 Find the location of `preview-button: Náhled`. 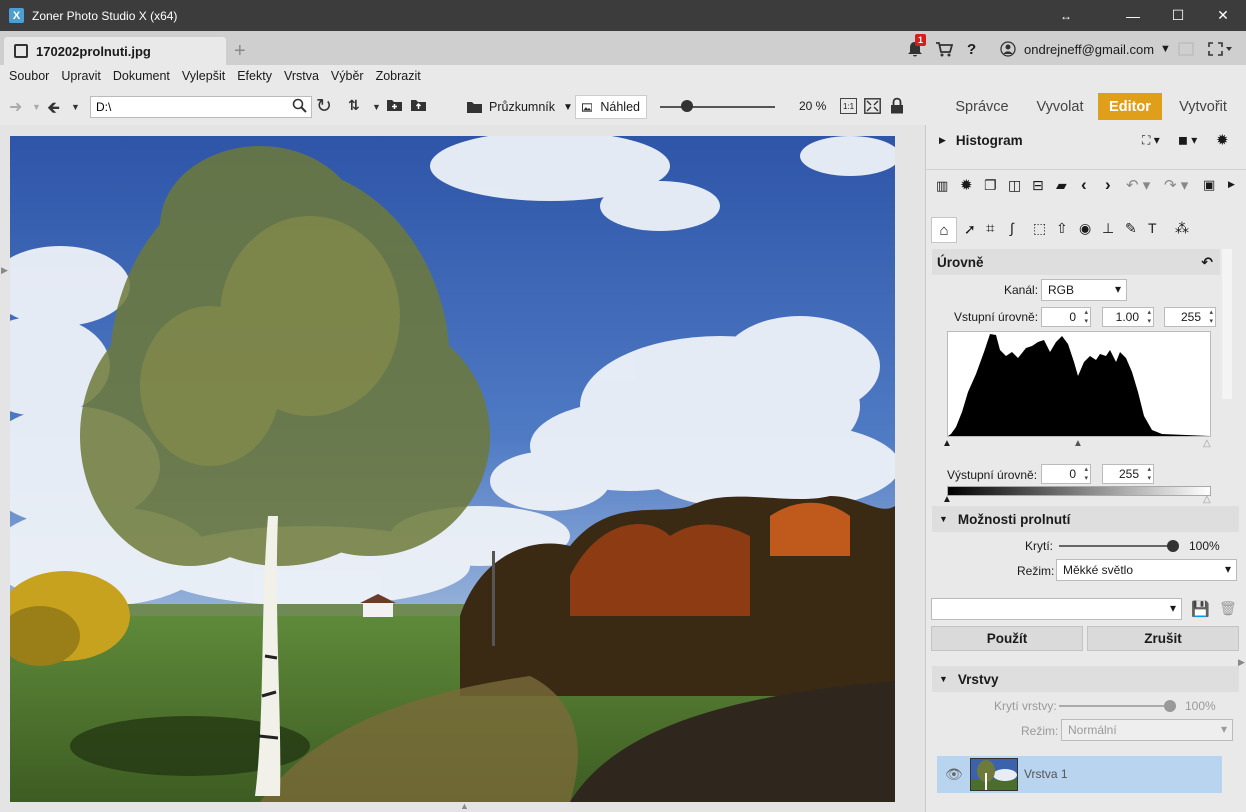

preview-button: Náhled is located at coordinates (611, 107).